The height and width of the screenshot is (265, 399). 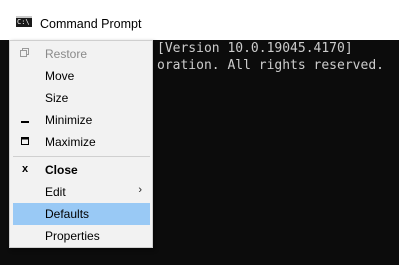 I want to click on command-prompt-icon: C:\, so click(x=24, y=21).